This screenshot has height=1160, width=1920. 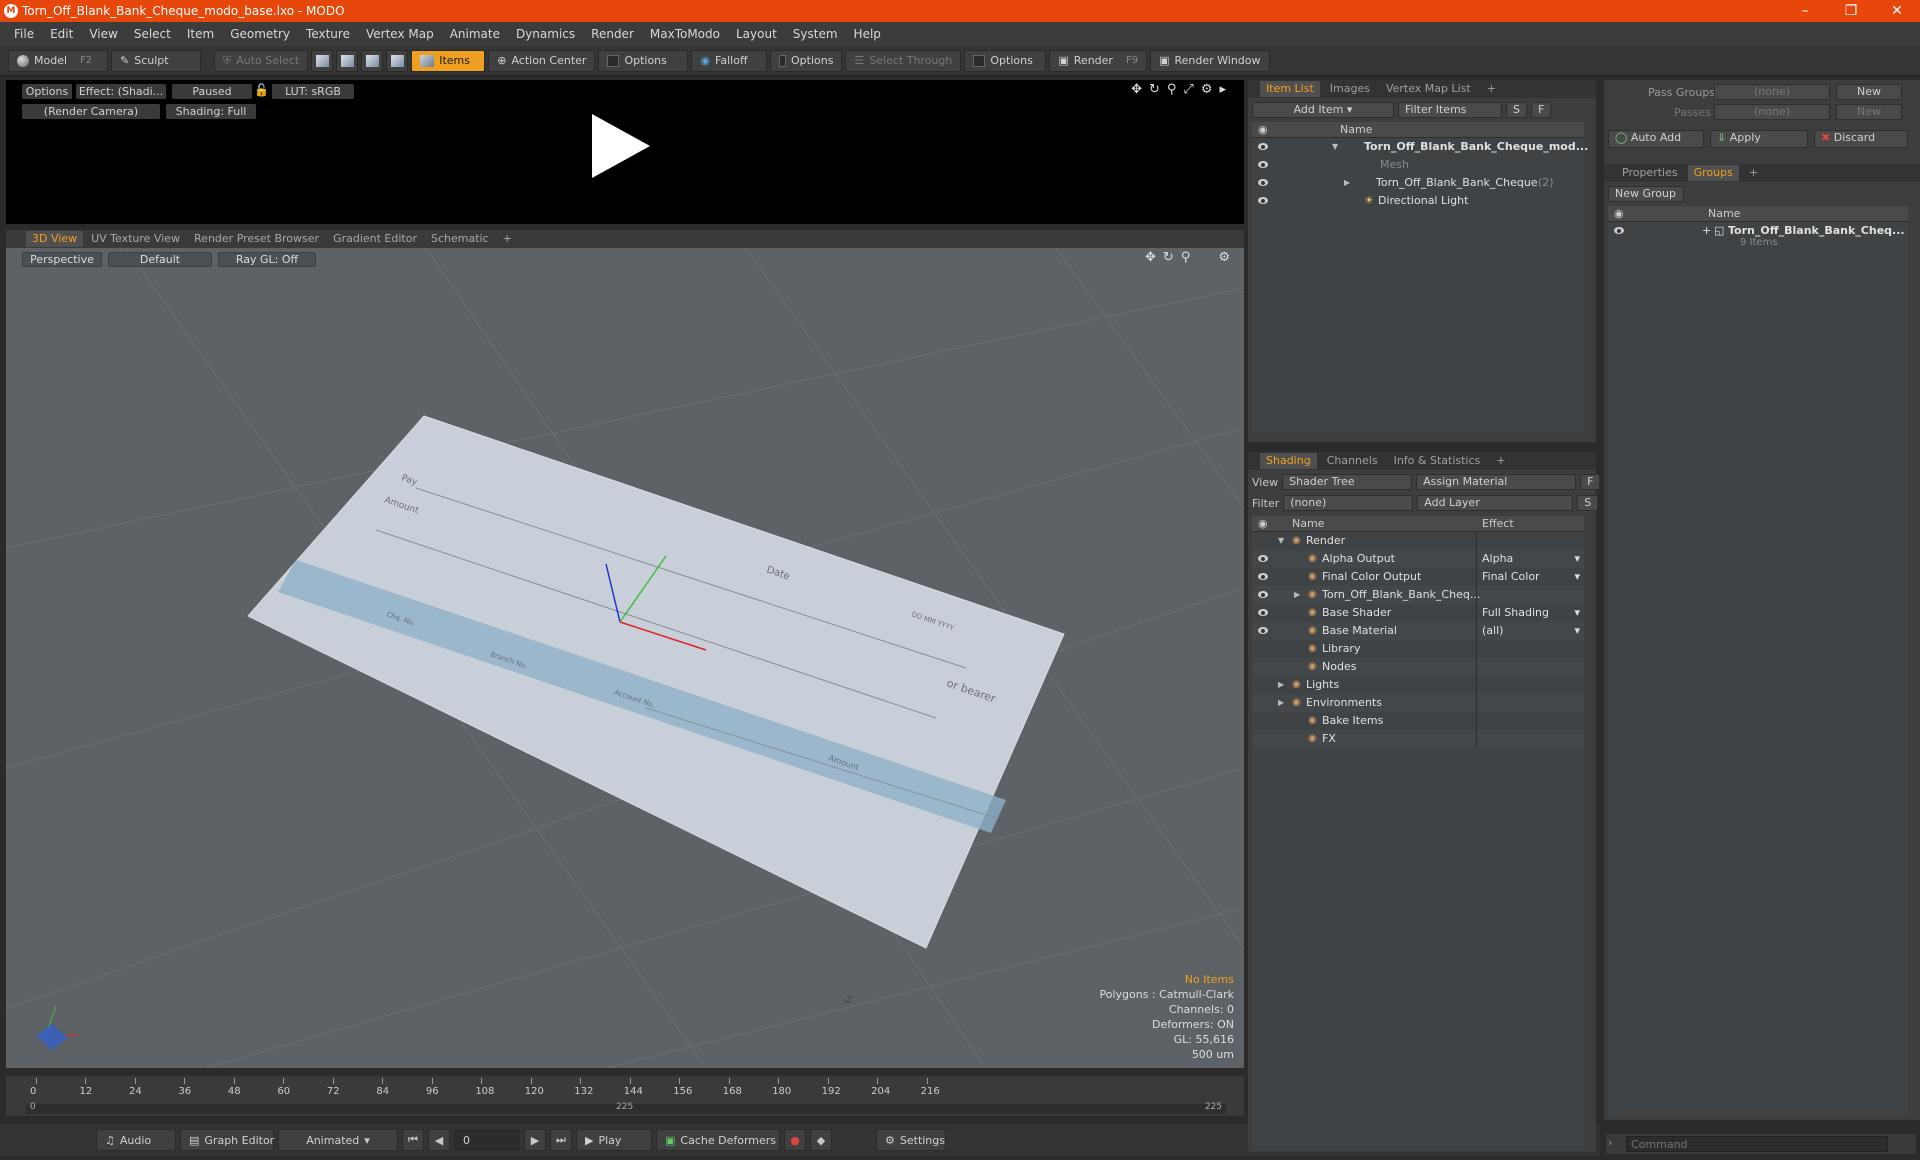 I want to click on record-button: ●, so click(x=795, y=1140).